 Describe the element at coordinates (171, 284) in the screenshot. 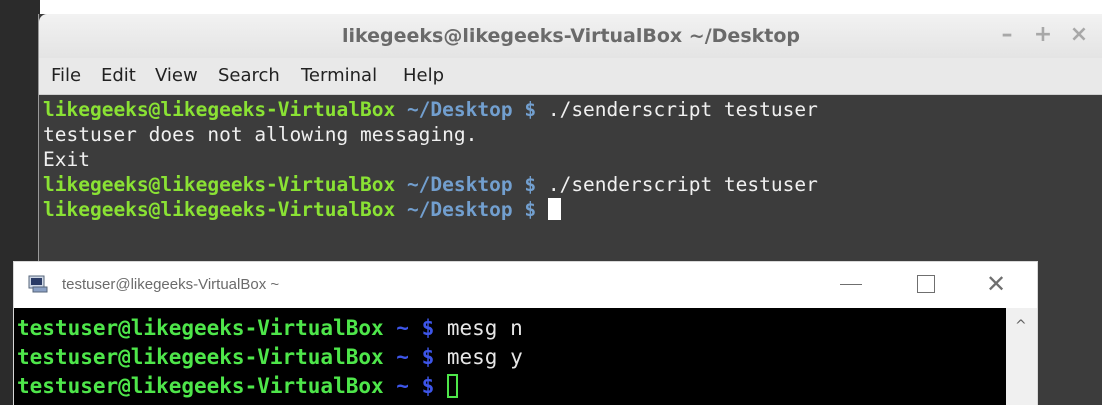

I see `window-title: testuser@likegeeks-VirtualBox ~` at that location.